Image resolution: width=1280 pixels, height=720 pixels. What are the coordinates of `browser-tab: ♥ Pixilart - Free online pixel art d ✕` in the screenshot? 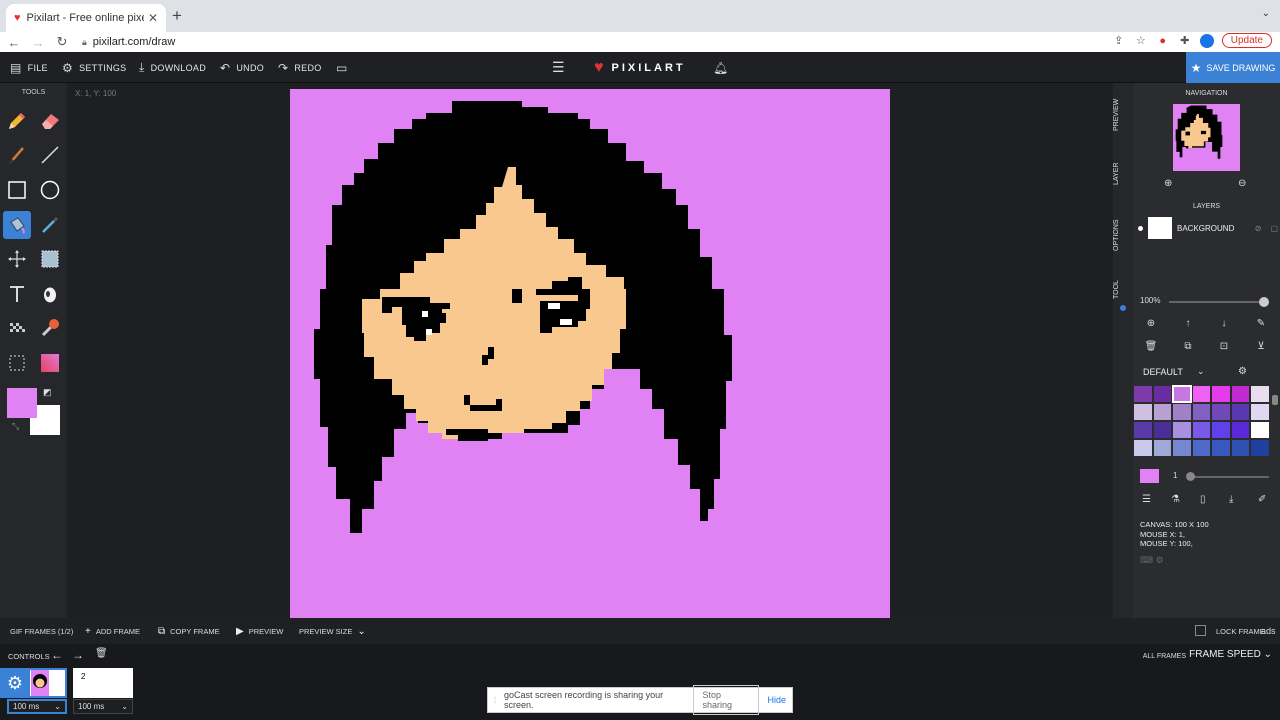 It's located at (86, 18).